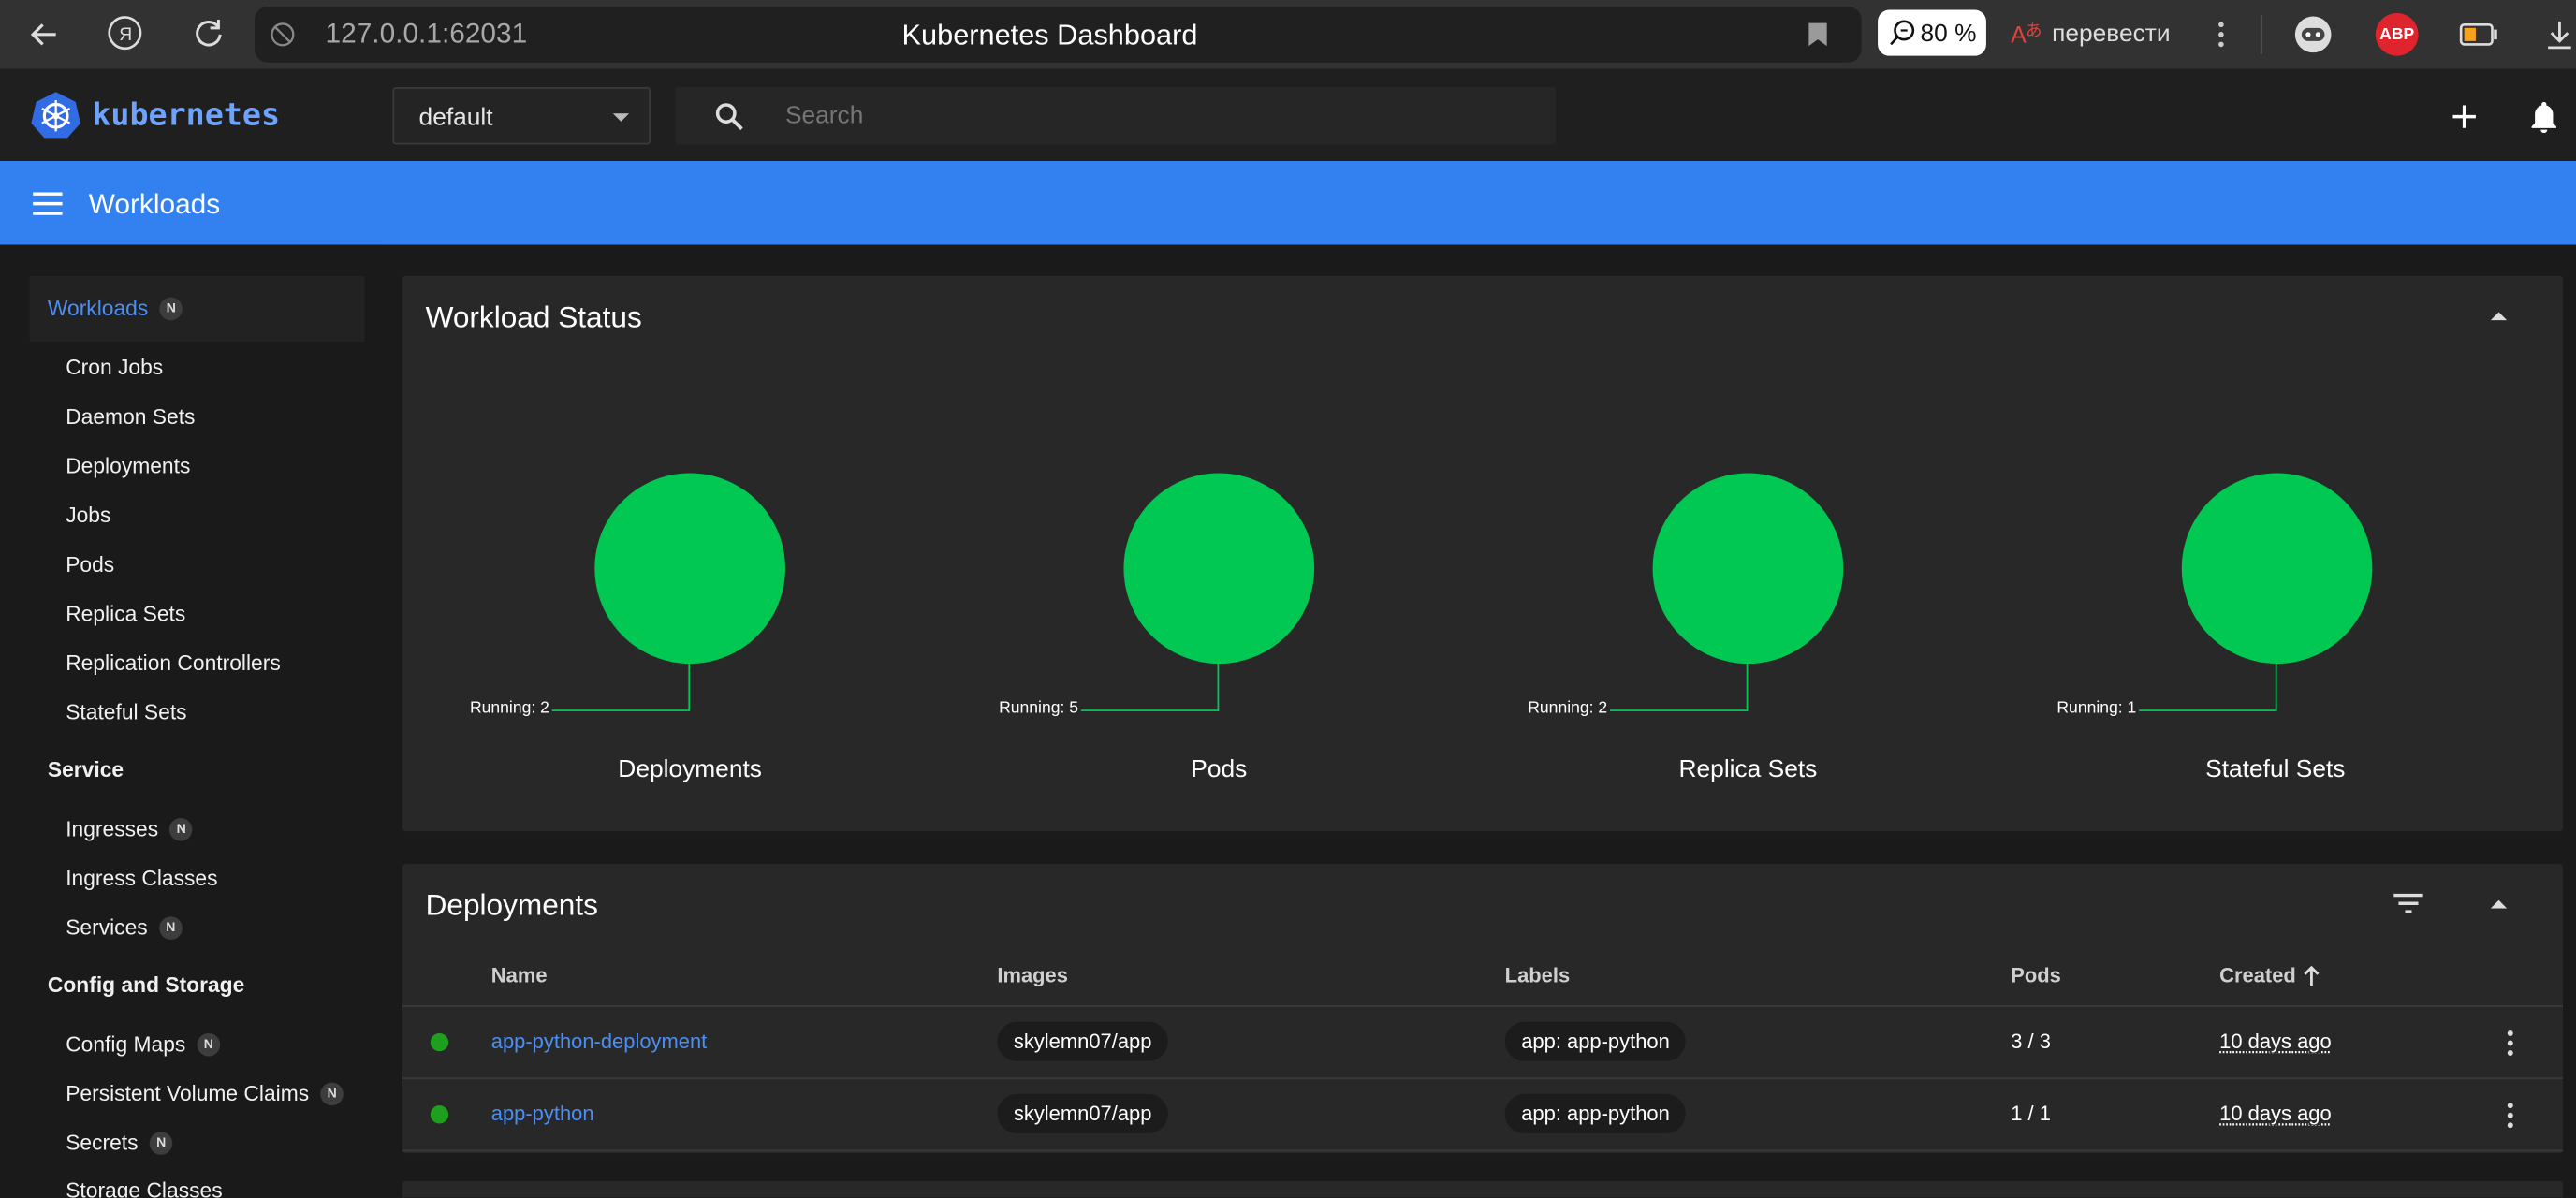 The height and width of the screenshot is (1198, 2576). What do you see at coordinates (509, 708) in the screenshot?
I see `deployments-running-label: Running: 2` at bounding box center [509, 708].